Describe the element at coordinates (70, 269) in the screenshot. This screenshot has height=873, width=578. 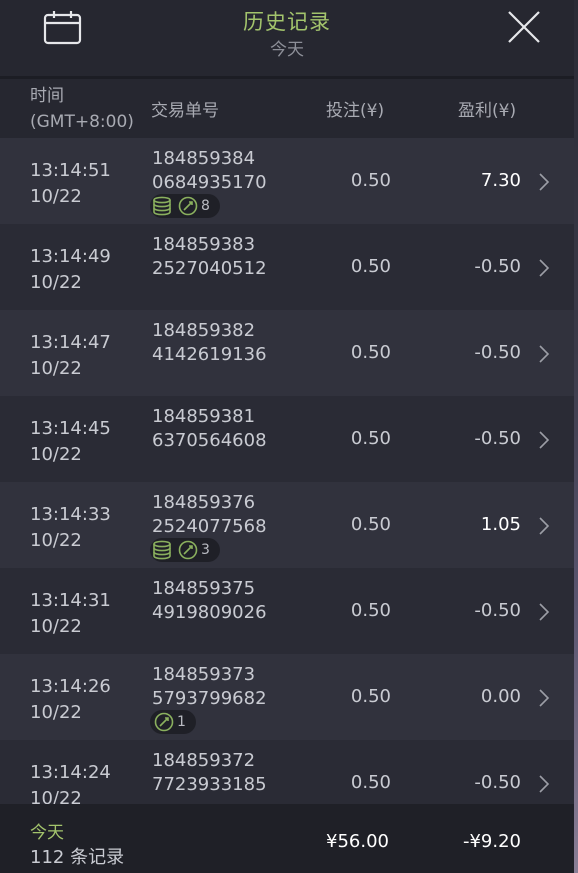
I see `row-time: 13:14:49 10/22` at that location.